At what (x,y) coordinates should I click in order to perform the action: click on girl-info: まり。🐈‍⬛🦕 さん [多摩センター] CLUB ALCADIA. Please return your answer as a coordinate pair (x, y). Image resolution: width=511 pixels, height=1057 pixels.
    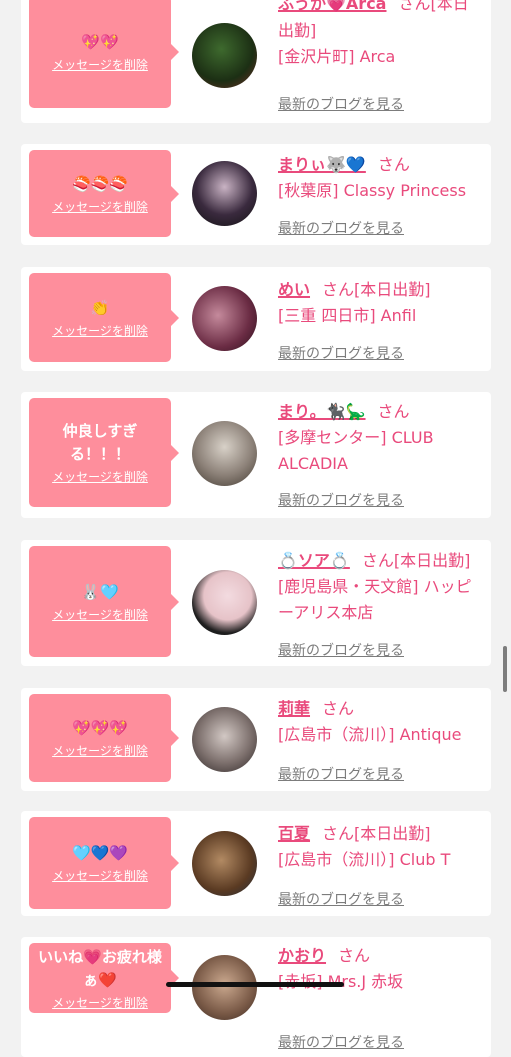
    Looking at the image, I should click on (381, 437).